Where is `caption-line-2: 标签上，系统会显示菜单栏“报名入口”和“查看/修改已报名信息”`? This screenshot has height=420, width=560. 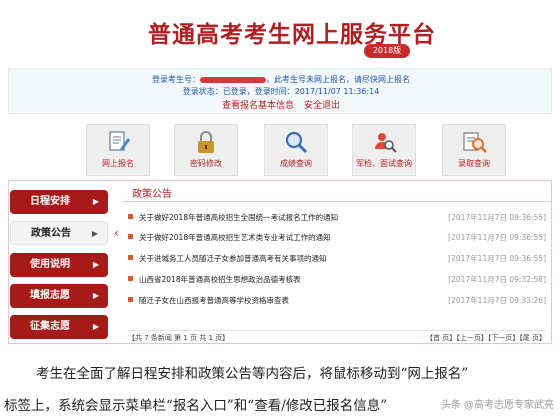 caption-line-2: 标签上，系统会显示菜单栏“报名入口”和“查看/修改已报名信息” is located at coordinates (196, 406).